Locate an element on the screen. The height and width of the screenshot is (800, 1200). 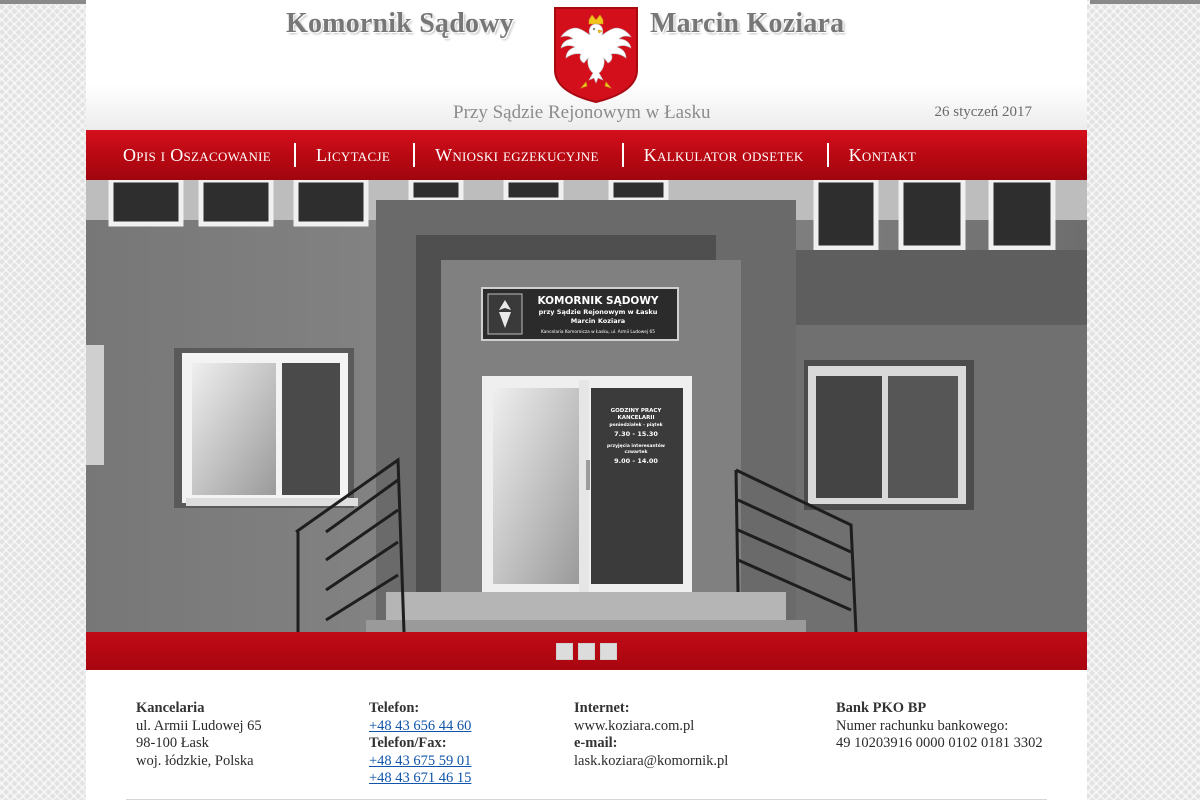
door-text-line7: 9.00 - 14.00 is located at coordinates (636, 461).